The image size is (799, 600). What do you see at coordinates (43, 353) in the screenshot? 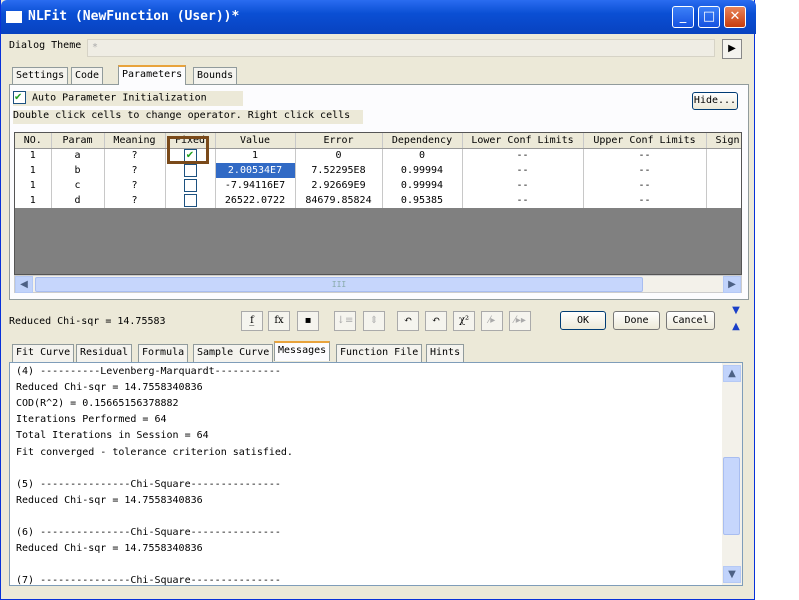
I see `tab-fit-curve: Fit Curve` at bounding box center [43, 353].